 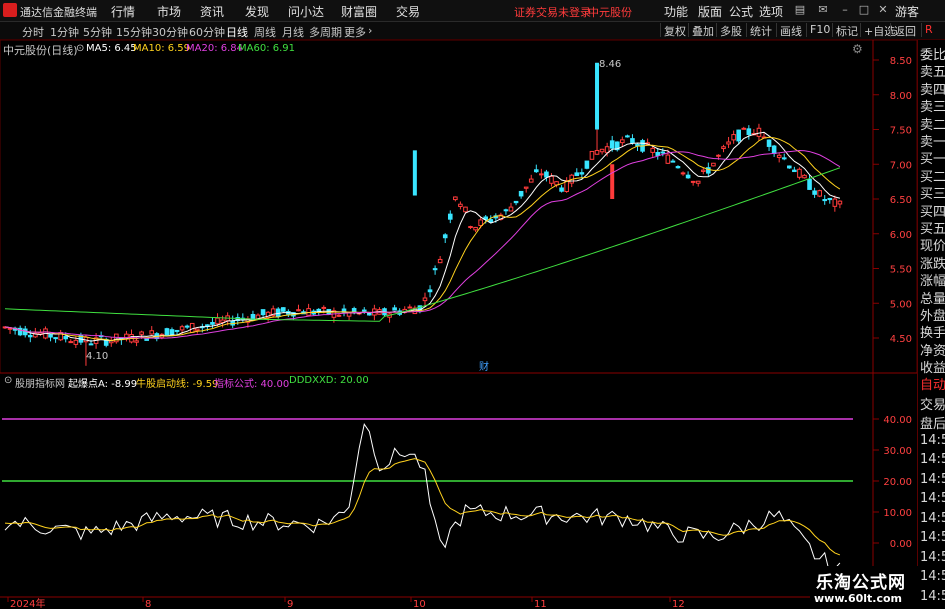 What do you see at coordinates (293, 32) in the screenshot?
I see `period-monthly: 月线` at bounding box center [293, 32].